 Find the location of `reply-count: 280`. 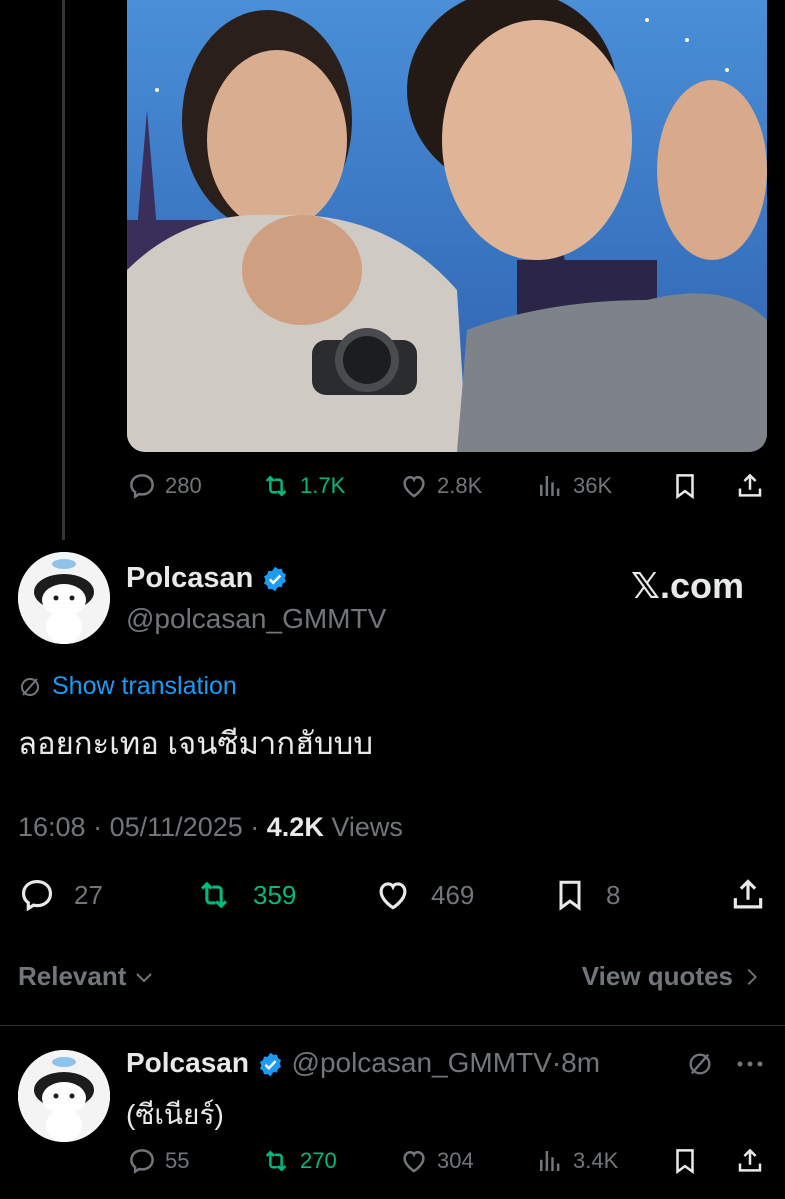

reply-count: 280 is located at coordinates (183, 485).